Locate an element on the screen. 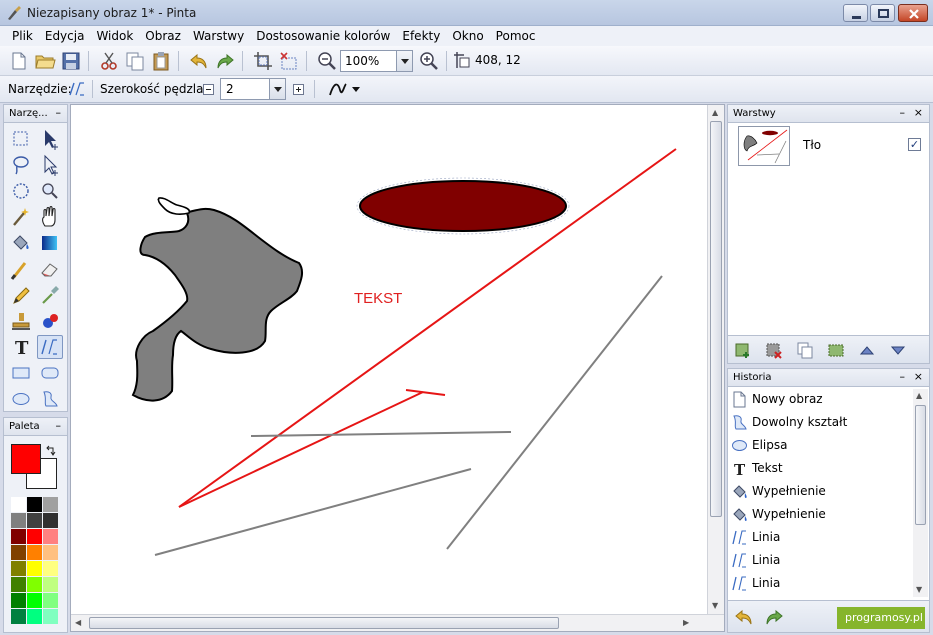 This screenshot has width=933, height=635. freeform-shape-tool-icon is located at coordinates (50, 399).